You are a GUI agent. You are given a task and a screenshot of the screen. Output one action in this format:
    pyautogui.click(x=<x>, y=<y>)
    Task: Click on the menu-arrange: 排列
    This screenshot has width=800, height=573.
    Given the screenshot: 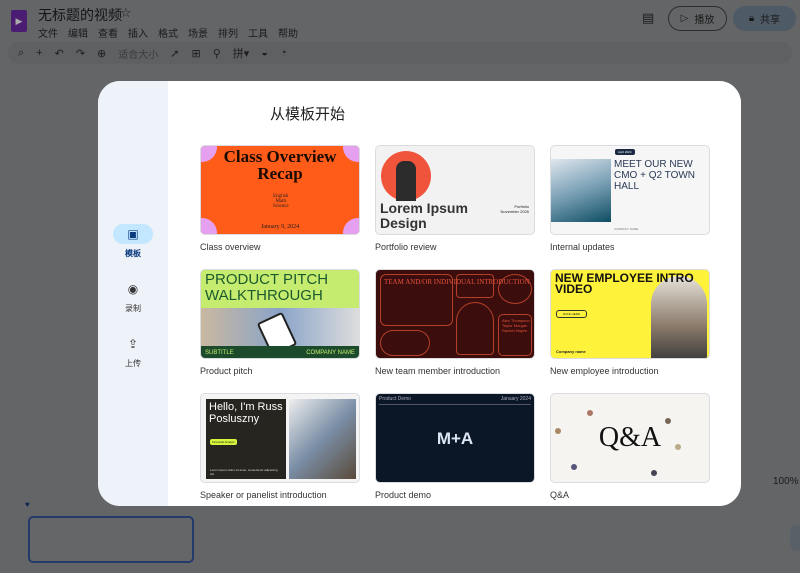 What is the action you would take?
    pyautogui.click(x=228, y=32)
    